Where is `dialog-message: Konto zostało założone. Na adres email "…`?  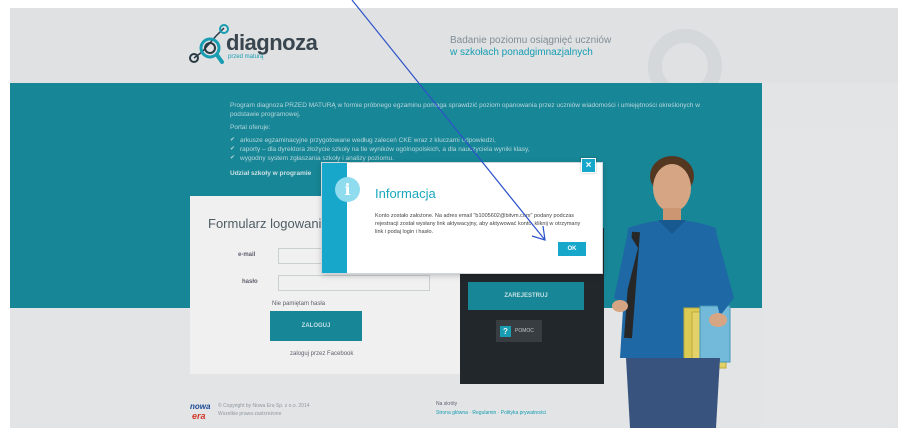 dialog-message: Konto zostało założone. Na adres email "… is located at coordinates (478, 224).